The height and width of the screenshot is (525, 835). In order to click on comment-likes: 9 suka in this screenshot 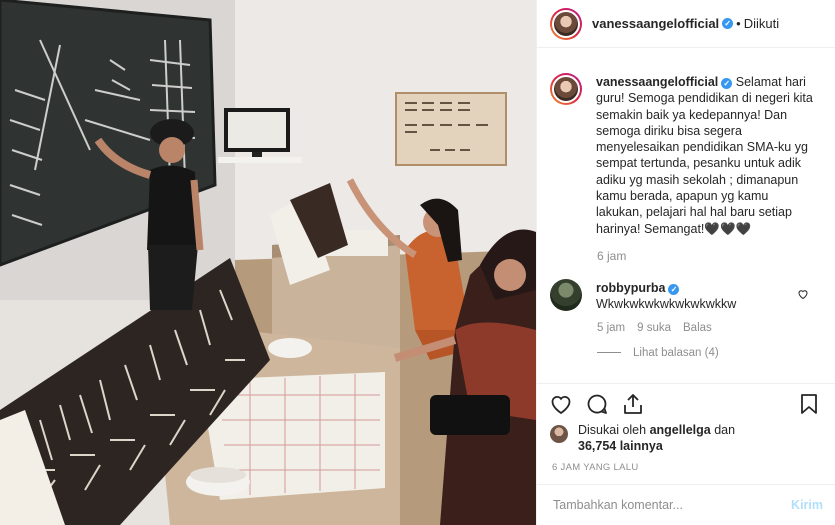, I will do `click(654, 328)`.